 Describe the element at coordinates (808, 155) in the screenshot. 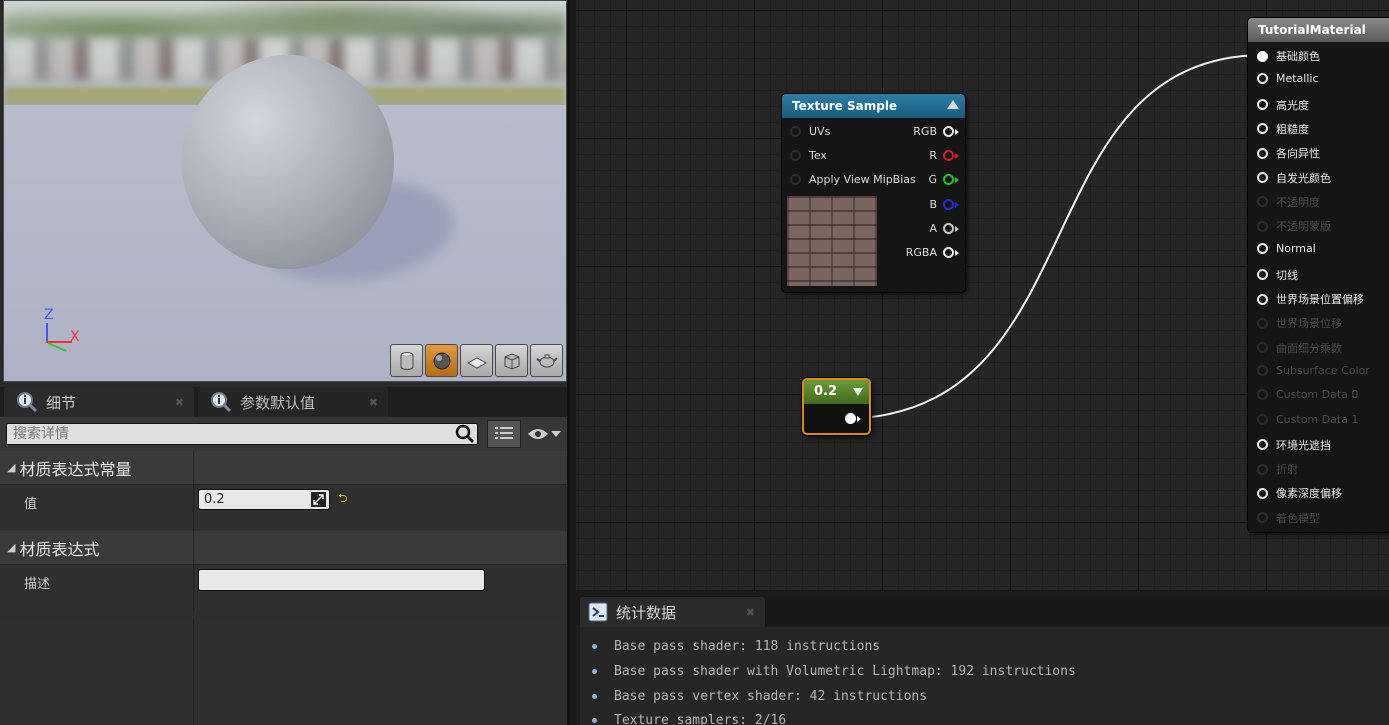

I see `input-pin-tex: Tex` at that location.